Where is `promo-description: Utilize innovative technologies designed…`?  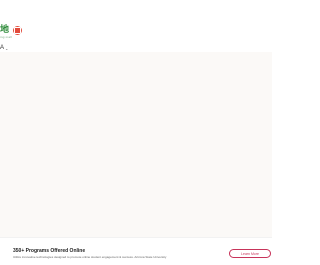
promo-description: Utilize innovative technologies designed… is located at coordinates (90, 257).